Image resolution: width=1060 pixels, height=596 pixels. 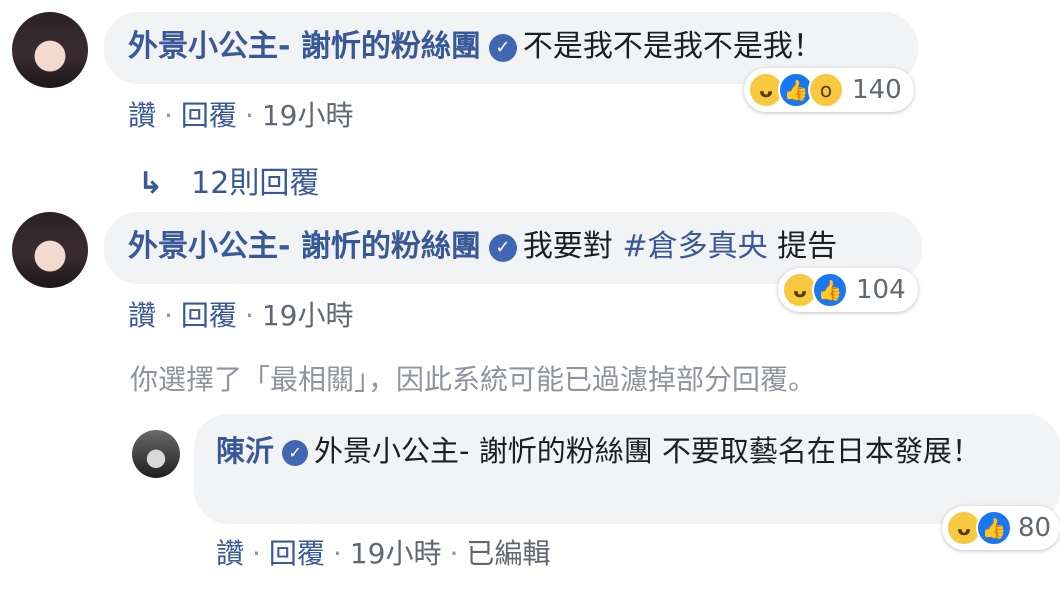 I want to click on reply-arrow-icon: ↳, so click(x=151, y=183).